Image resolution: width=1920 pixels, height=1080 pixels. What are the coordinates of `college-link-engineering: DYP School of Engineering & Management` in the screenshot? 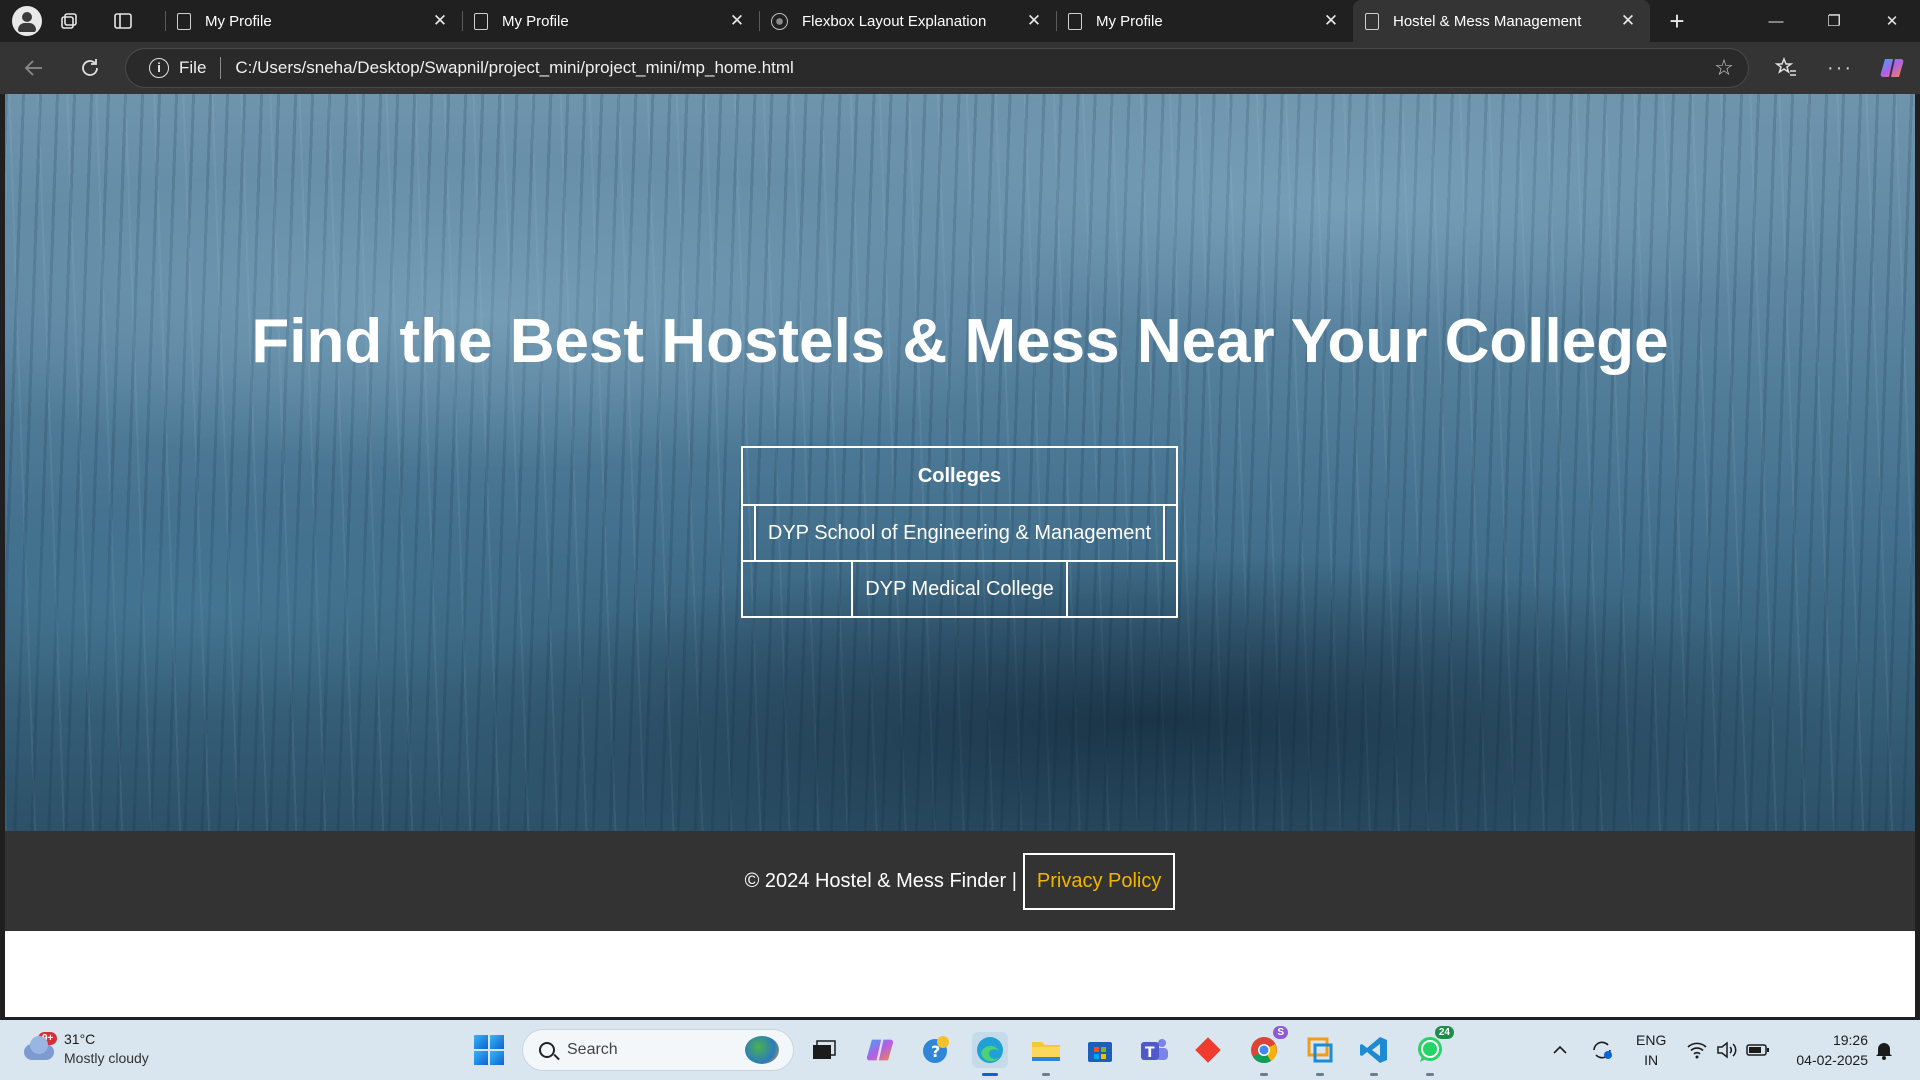 It's located at (959, 533).